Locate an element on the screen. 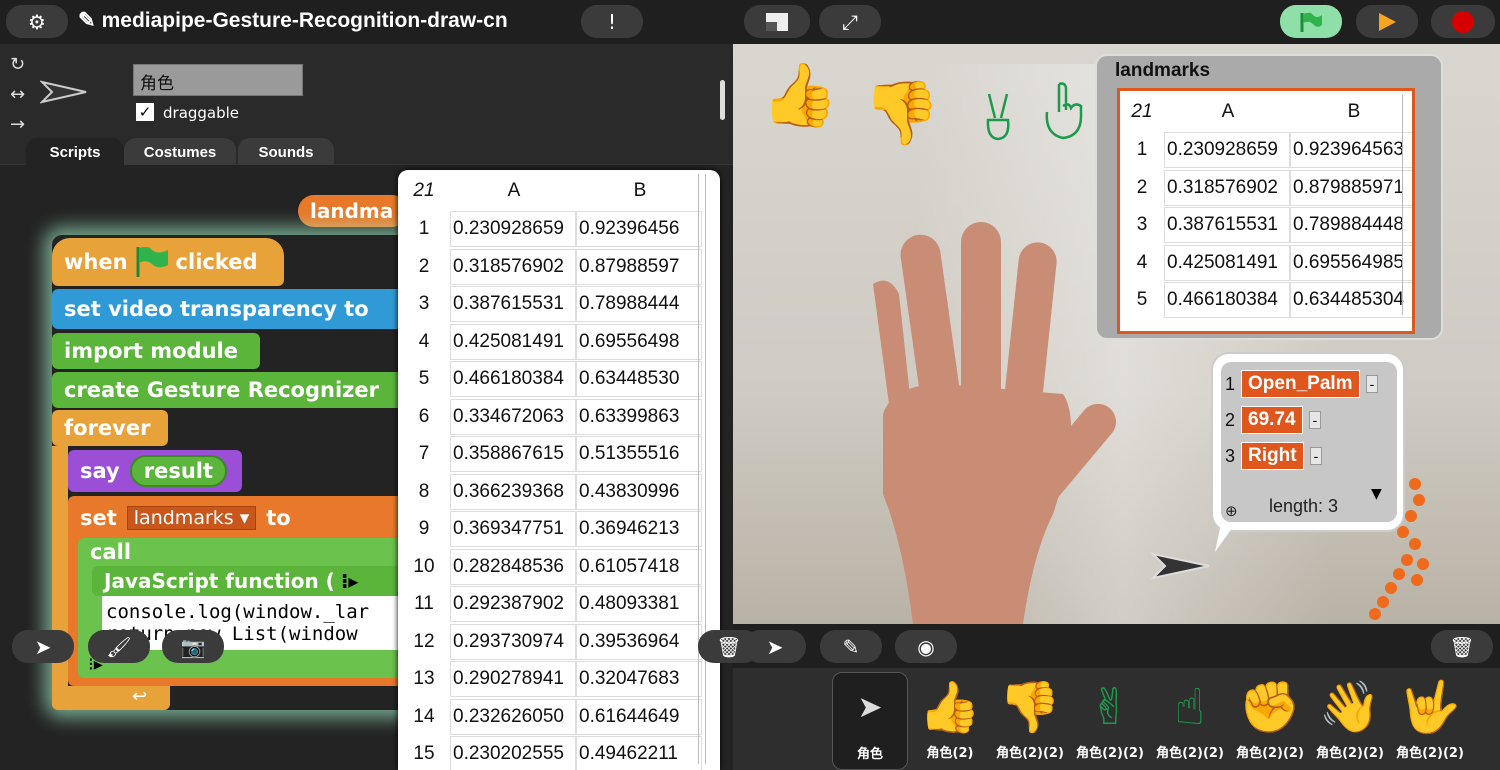  say-block: say result is located at coordinates (155, 471).